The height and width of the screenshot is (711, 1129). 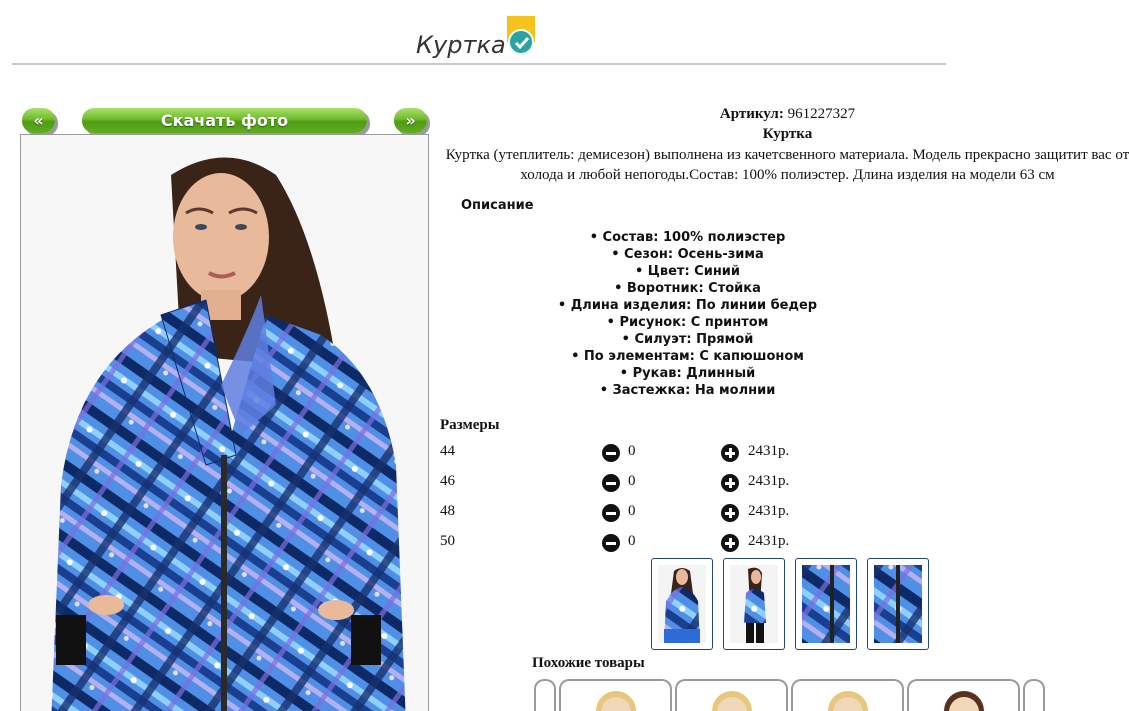 What do you see at coordinates (447, 541) in the screenshot?
I see `size-value: 50` at bounding box center [447, 541].